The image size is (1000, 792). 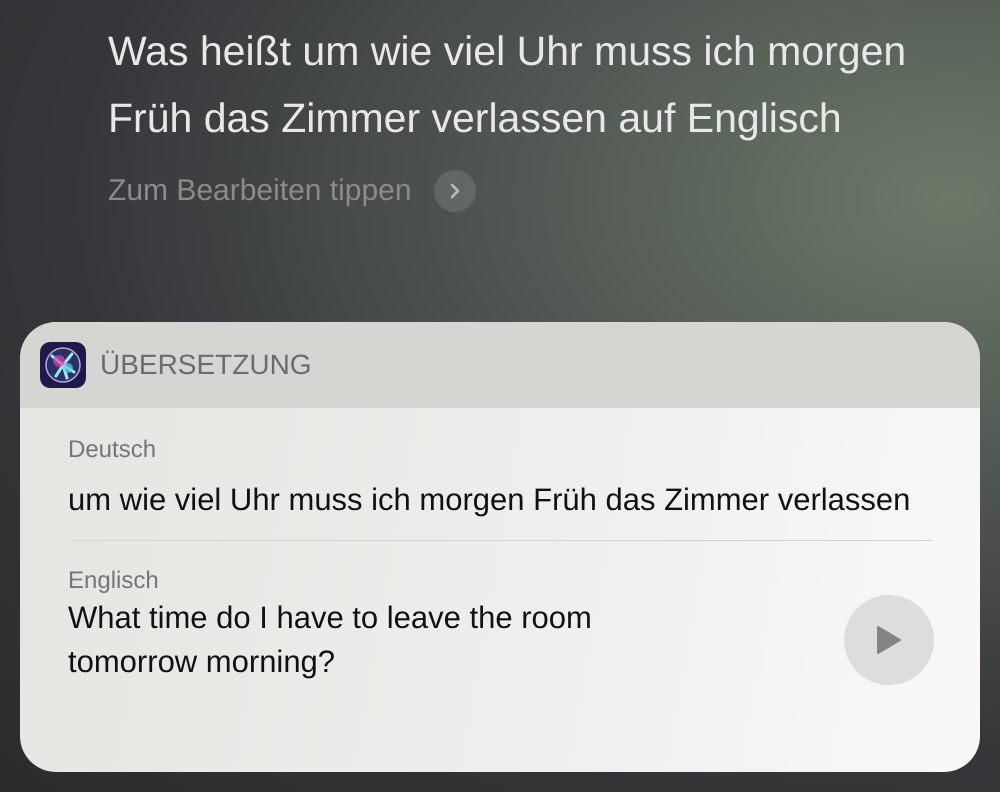 I want to click on translation-text: What time do I have to leave the room tomorrow morning?, so click(x=330, y=640).